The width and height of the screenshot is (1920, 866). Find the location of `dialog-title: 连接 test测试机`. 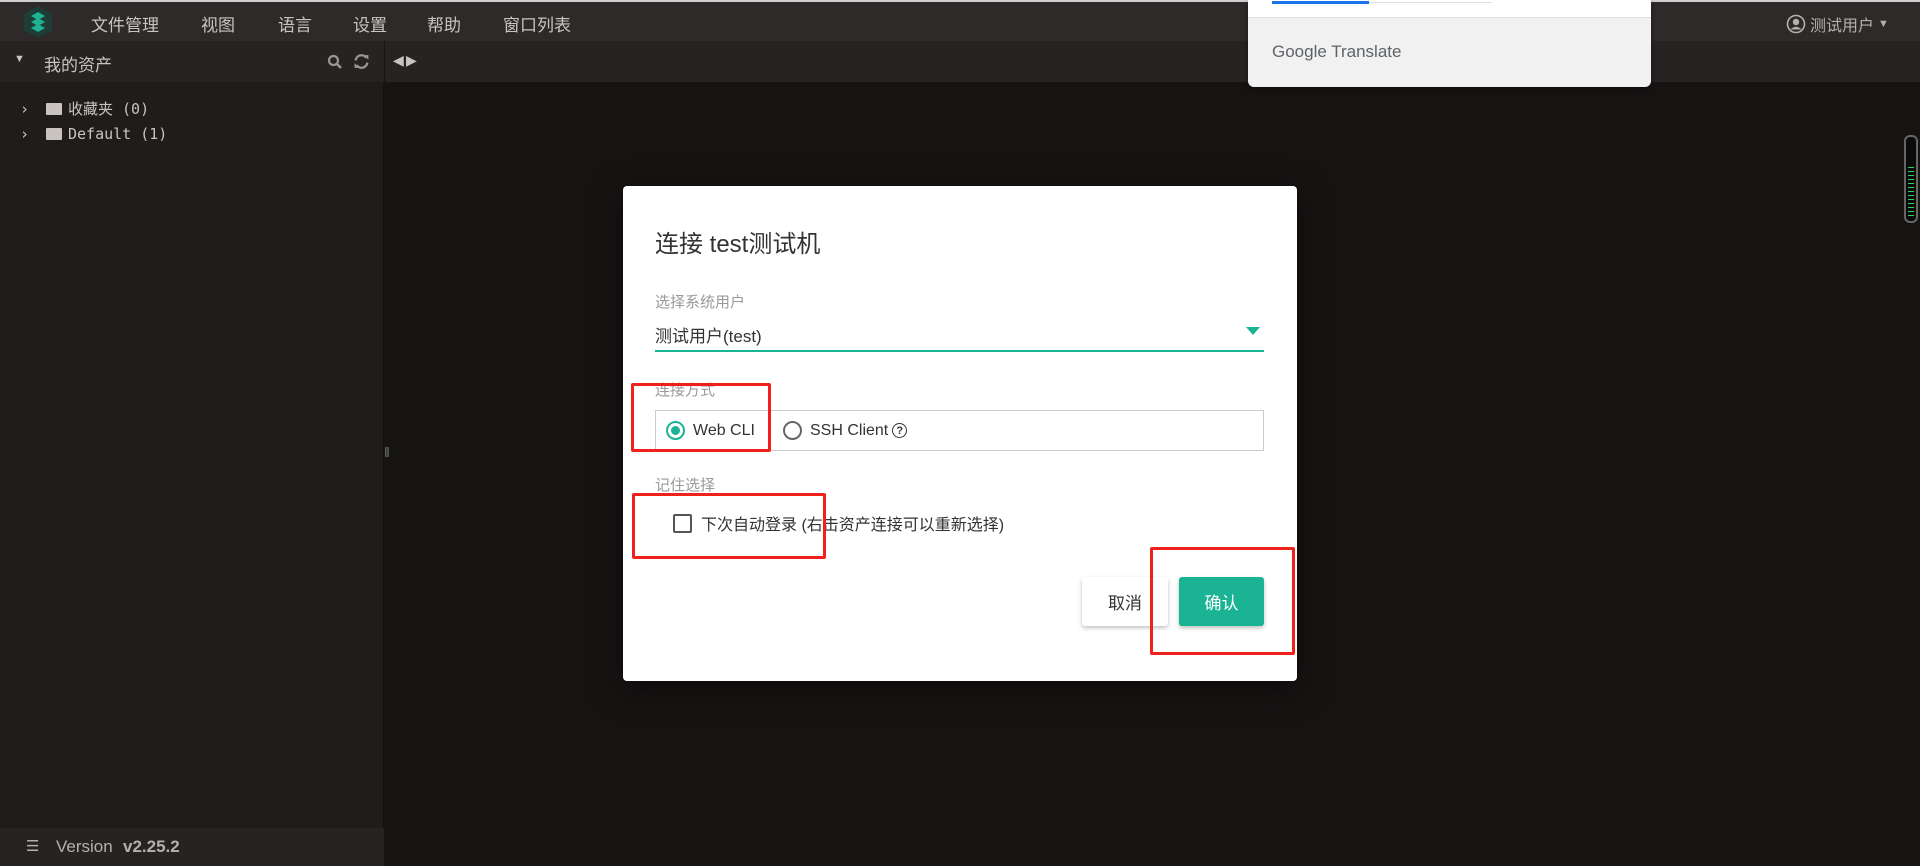

dialog-title: 连接 test测试机 is located at coordinates (738, 244).